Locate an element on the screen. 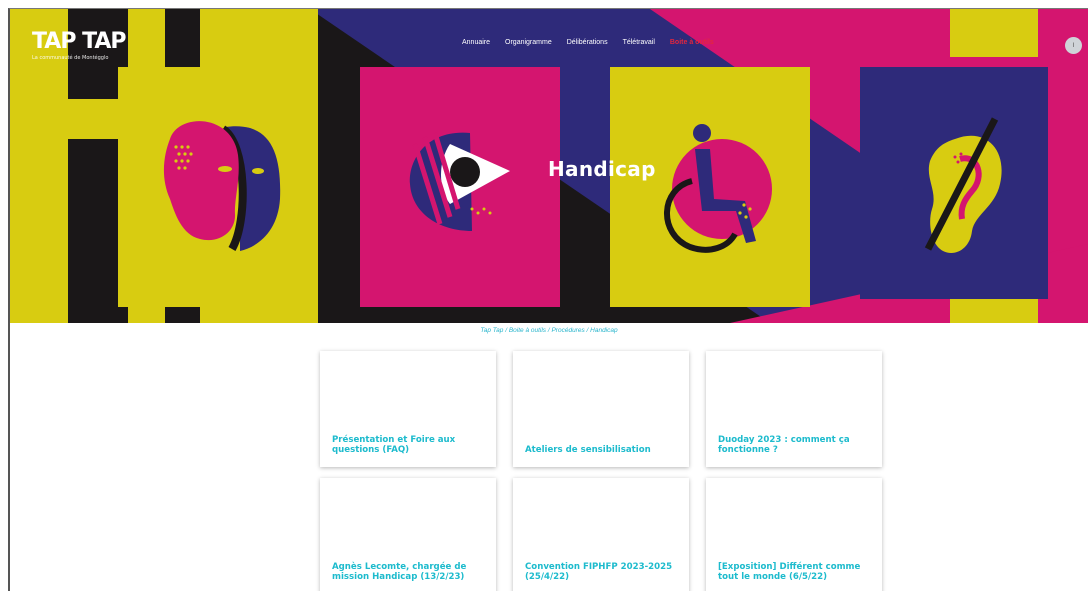 This screenshot has height=591, width=1088. nav-item-boite-a-outils: Boite à outils is located at coordinates (692, 42).